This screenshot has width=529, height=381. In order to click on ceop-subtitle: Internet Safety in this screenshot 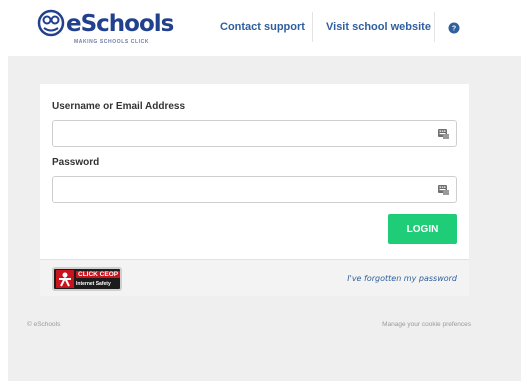, I will do `click(93, 284)`.